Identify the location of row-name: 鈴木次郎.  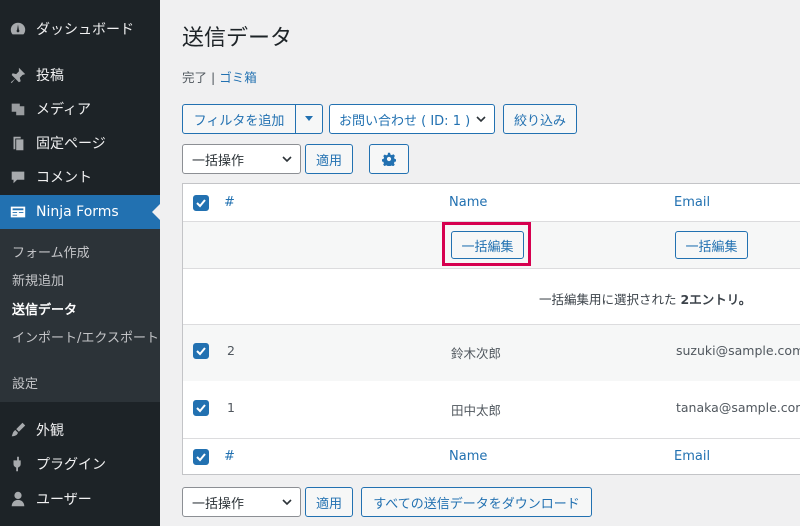
(476, 353).